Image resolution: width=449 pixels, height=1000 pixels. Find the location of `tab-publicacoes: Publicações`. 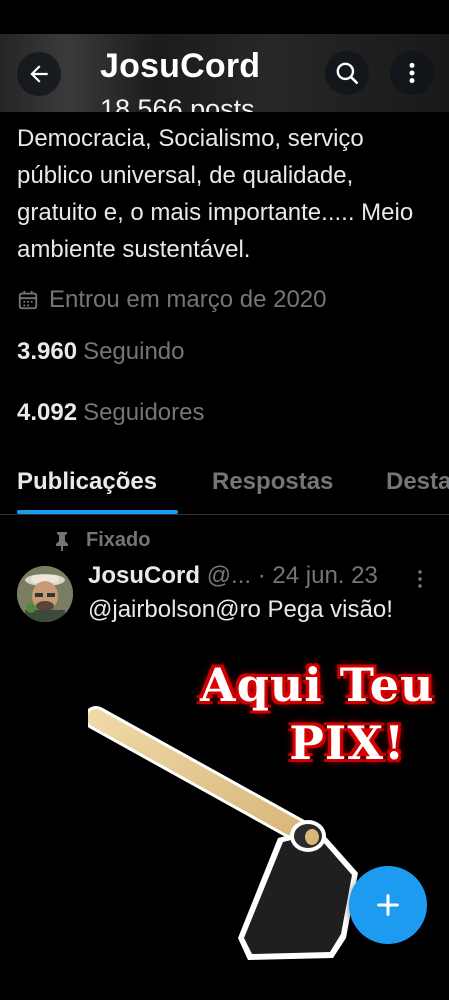

tab-publicacoes: Publicações is located at coordinates (87, 482).